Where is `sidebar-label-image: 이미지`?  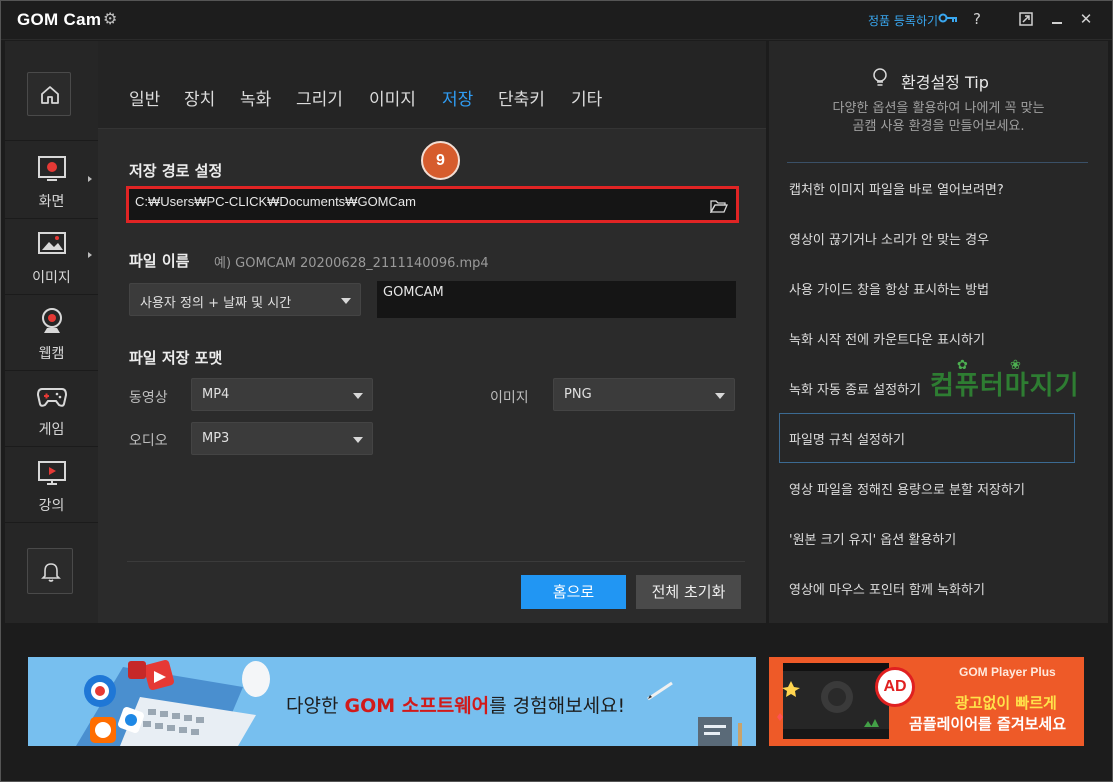
sidebar-label-image: 이미지 is located at coordinates (51, 278).